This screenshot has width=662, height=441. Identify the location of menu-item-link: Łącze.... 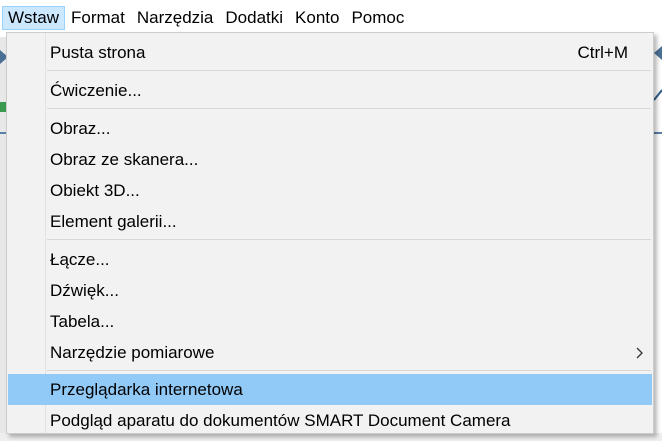
(330, 259).